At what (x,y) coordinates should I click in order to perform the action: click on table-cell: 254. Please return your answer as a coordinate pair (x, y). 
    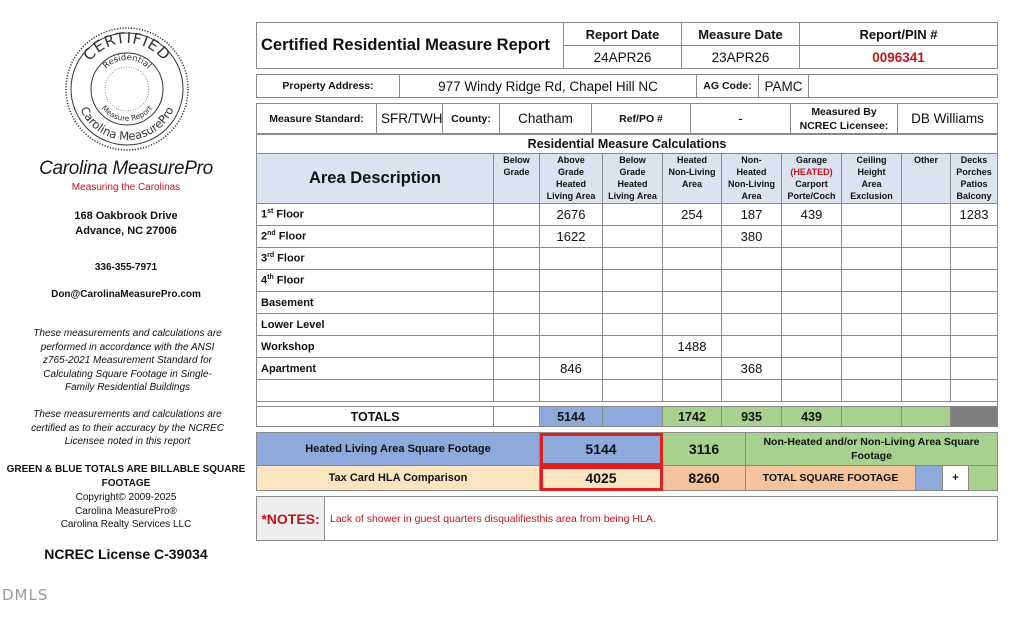
    Looking at the image, I should click on (692, 214).